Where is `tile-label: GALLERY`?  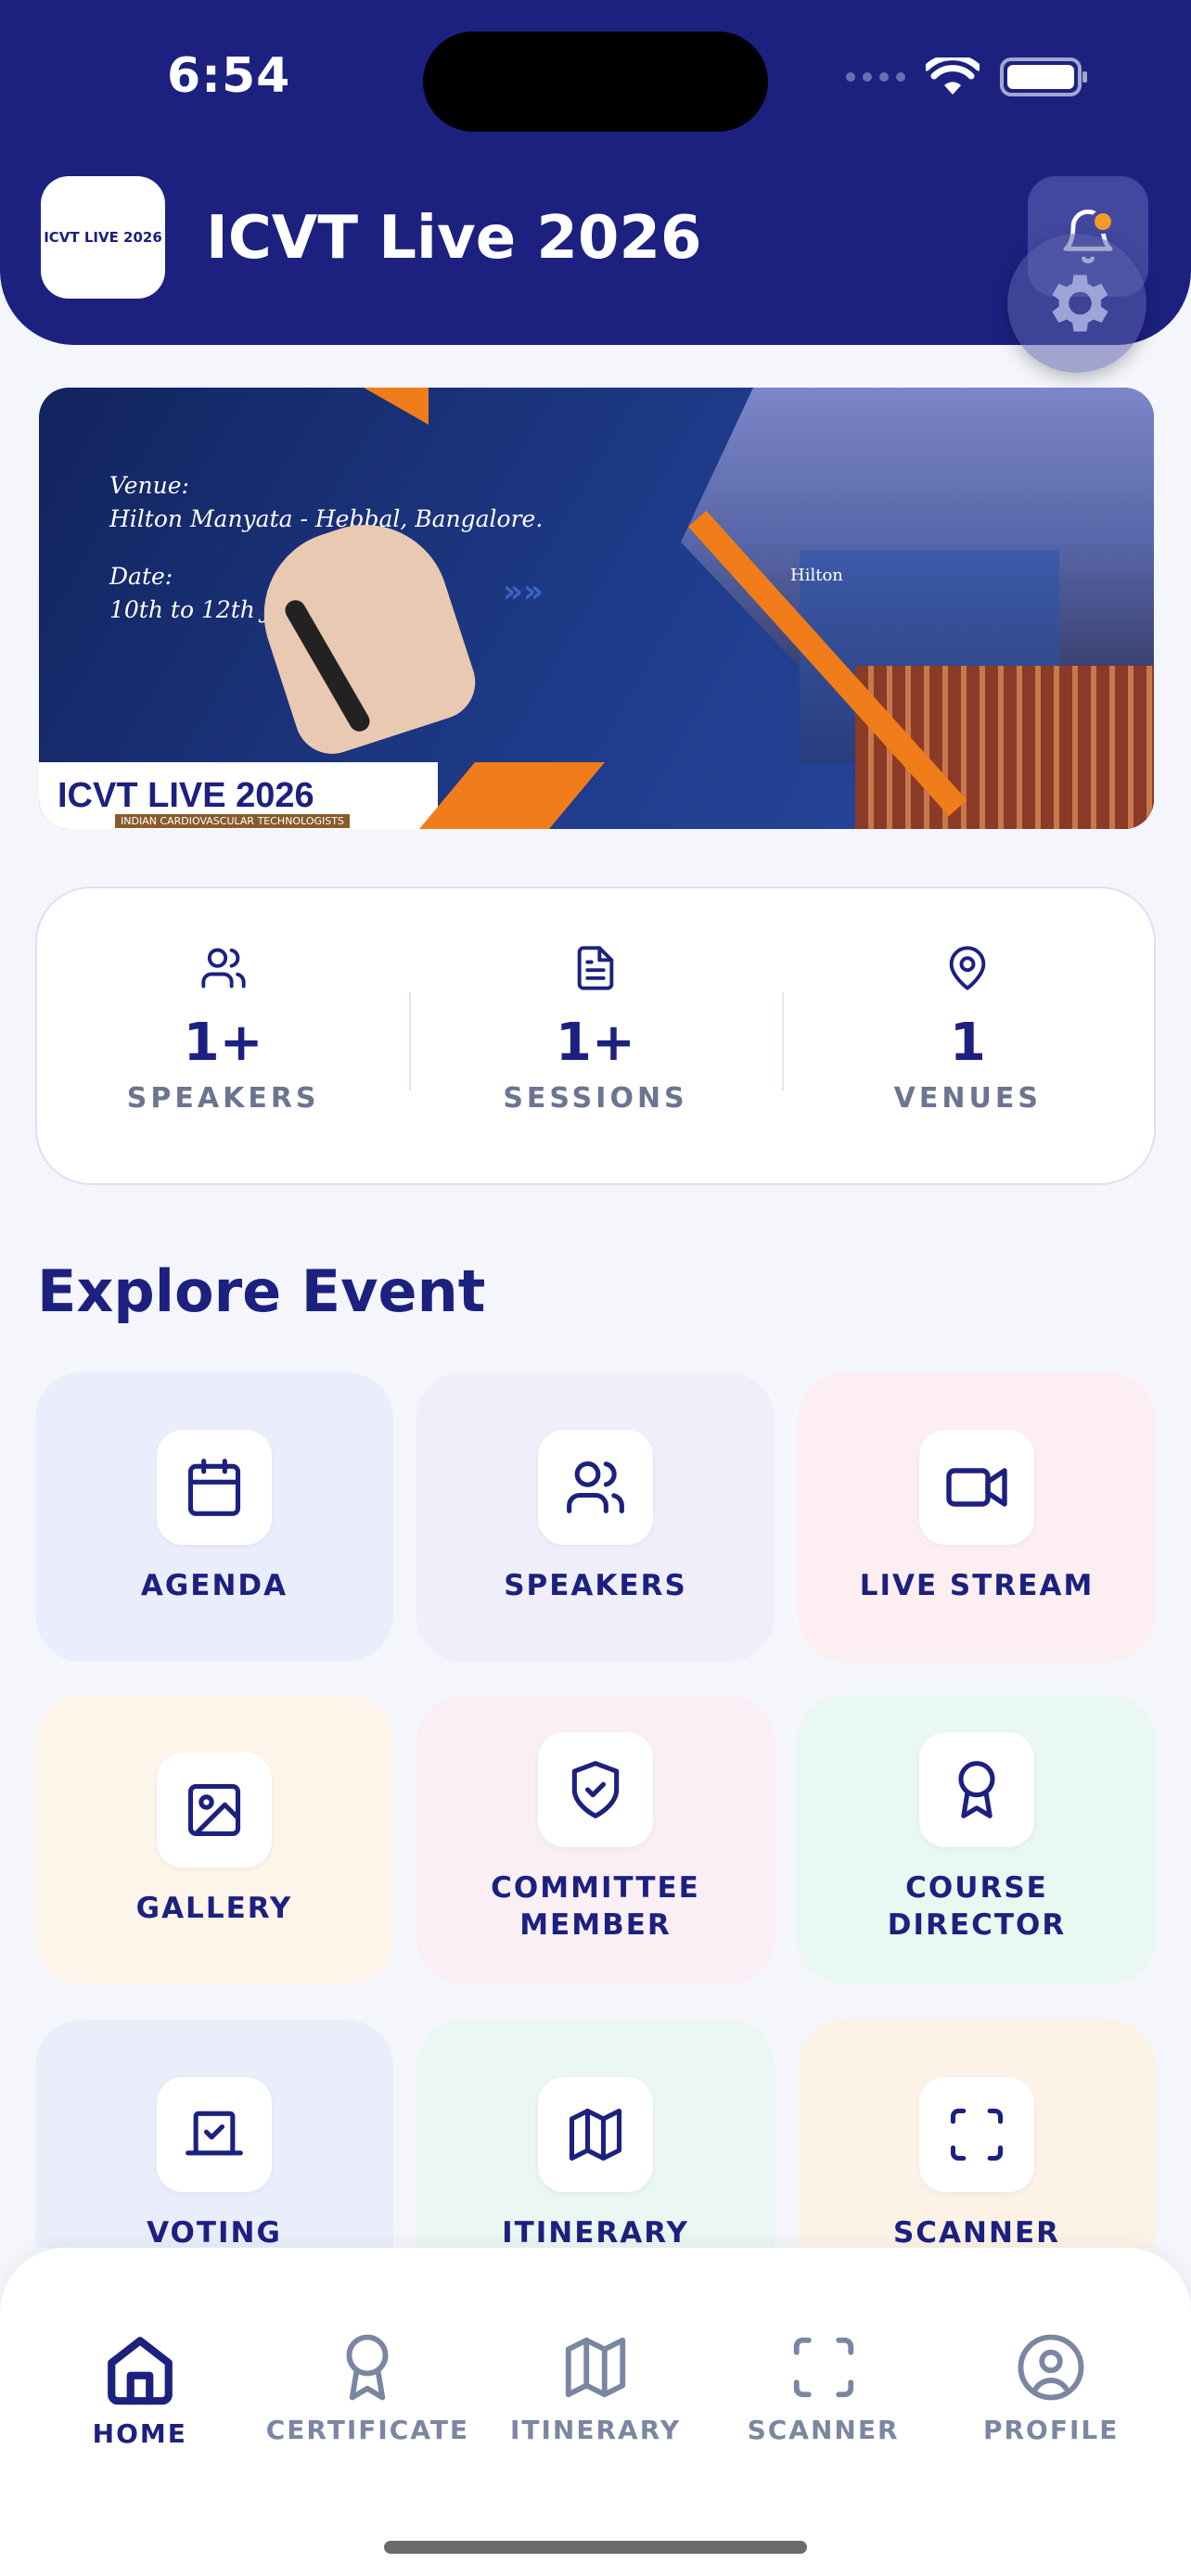 tile-label: GALLERY is located at coordinates (214, 1909).